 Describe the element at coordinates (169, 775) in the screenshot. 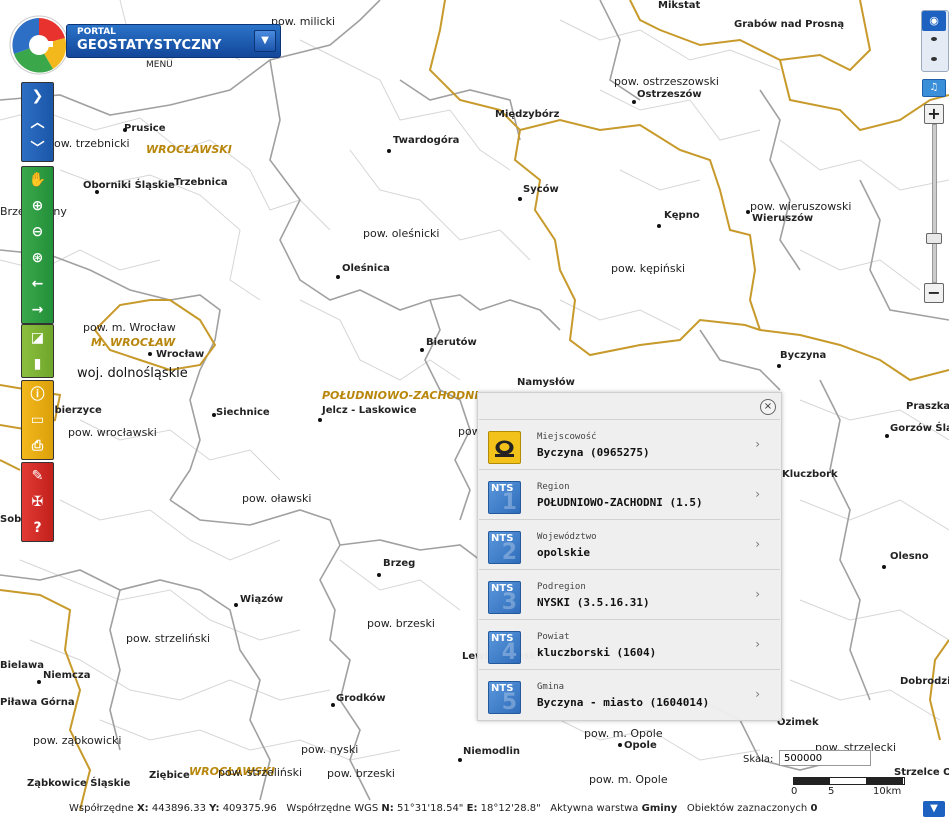

I see `map-label: Ziębice` at that location.